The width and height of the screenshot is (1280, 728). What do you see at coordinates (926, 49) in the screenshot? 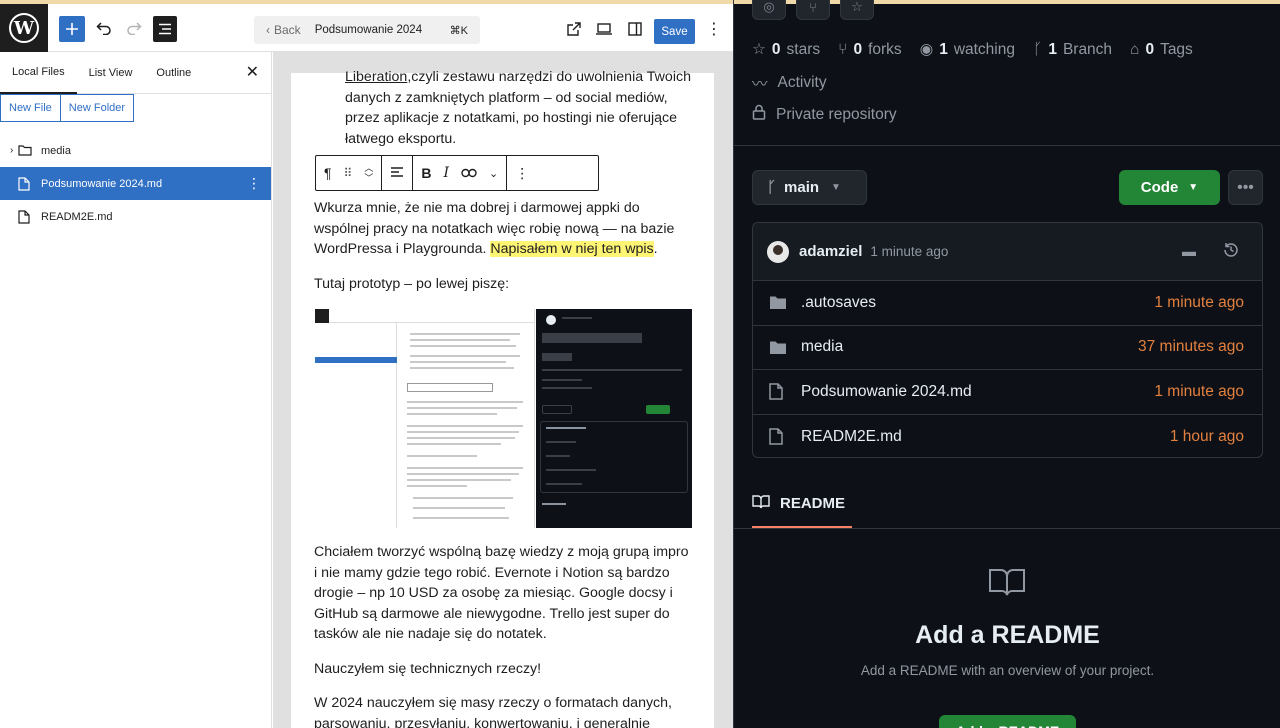
I see `eye-icon: ◉` at bounding box center [926, 49].